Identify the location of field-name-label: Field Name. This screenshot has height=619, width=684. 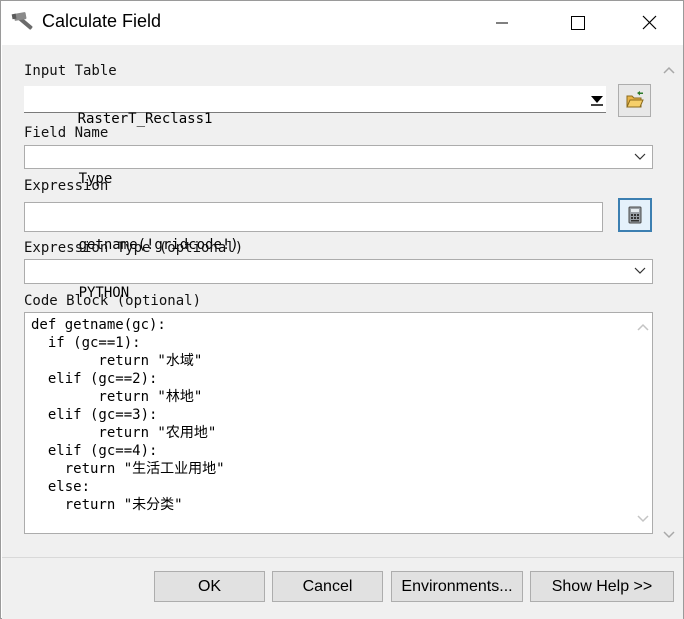
(66, 133).